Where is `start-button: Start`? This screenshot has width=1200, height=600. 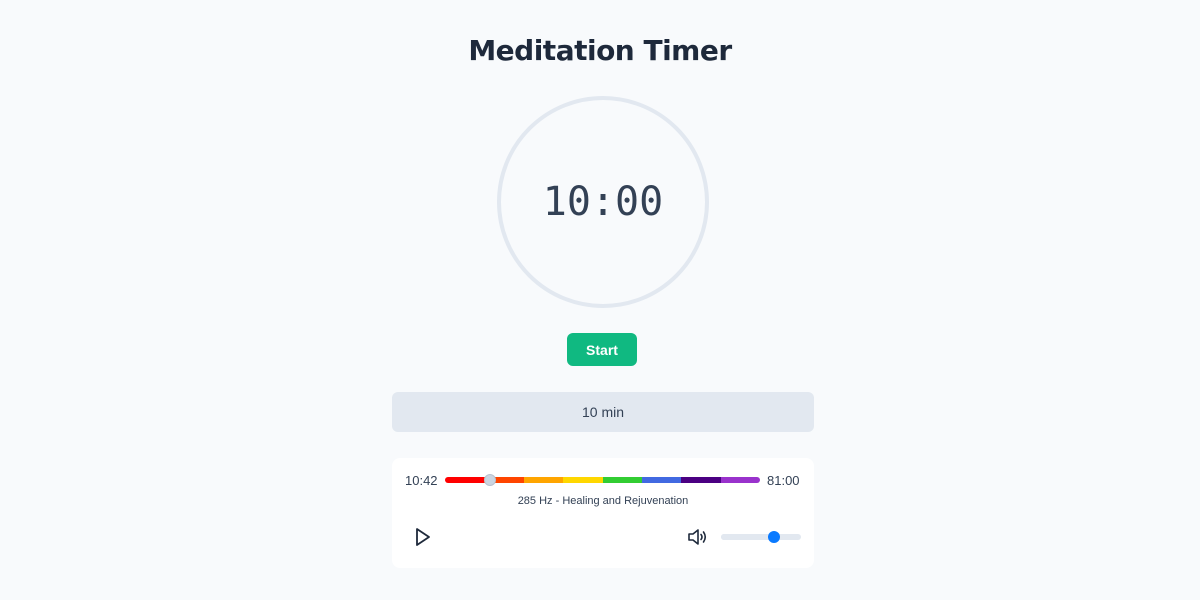
start-button: Start is located at coordinates (602, 349).